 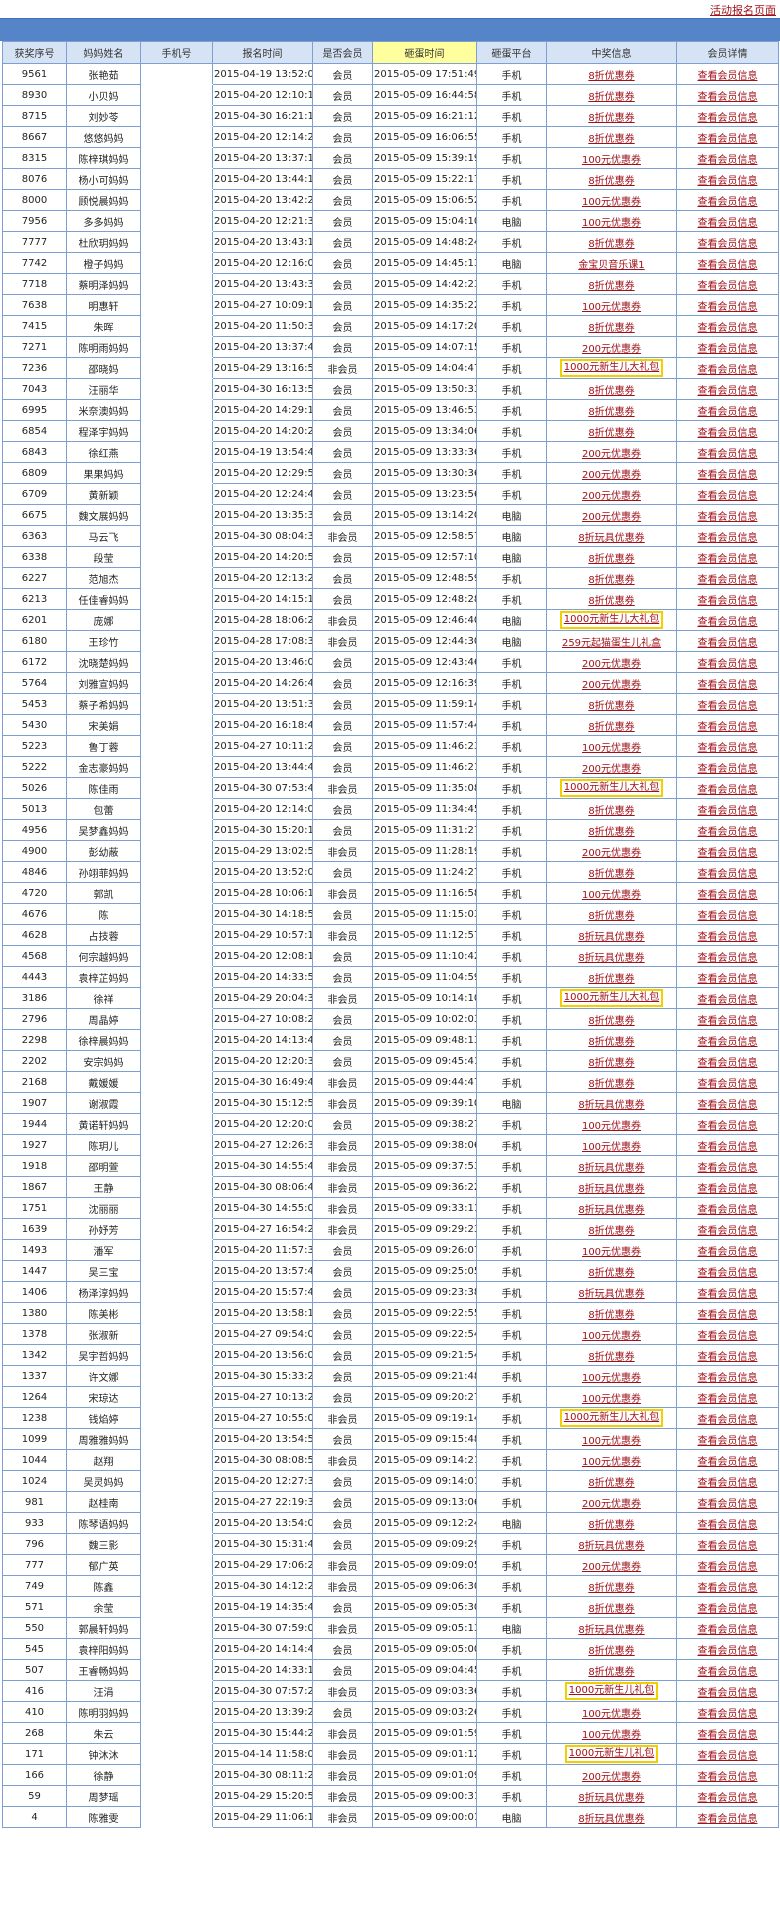 I want to click on activity-signup-link: 活动报名页面, so click(x=743, y=10).